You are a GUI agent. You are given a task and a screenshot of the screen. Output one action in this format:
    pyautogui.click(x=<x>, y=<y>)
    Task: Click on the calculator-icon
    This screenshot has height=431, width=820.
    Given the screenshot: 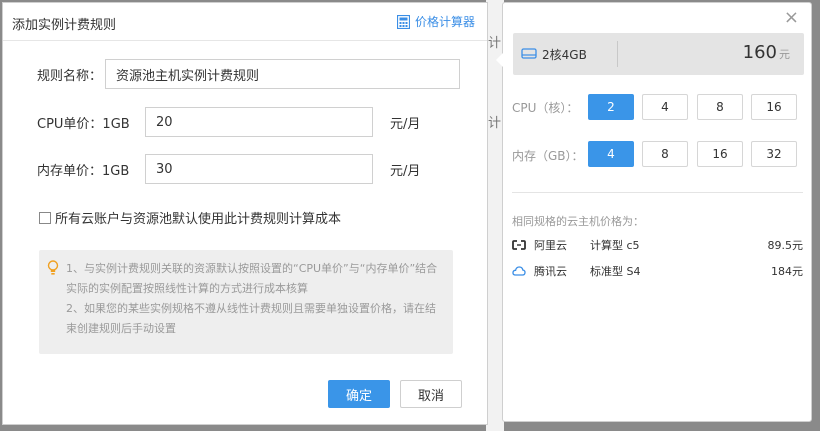 What is the action you would take?
    pyautogui.click(x=403, y=21)
    